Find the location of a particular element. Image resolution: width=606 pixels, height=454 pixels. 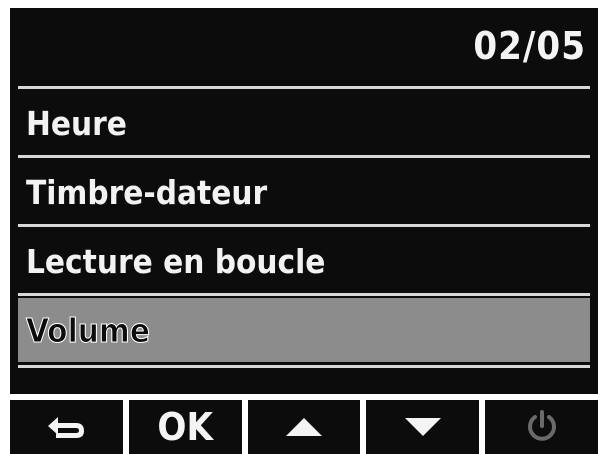

menu-item-heure: Heure is located at coordinates (304, 123).